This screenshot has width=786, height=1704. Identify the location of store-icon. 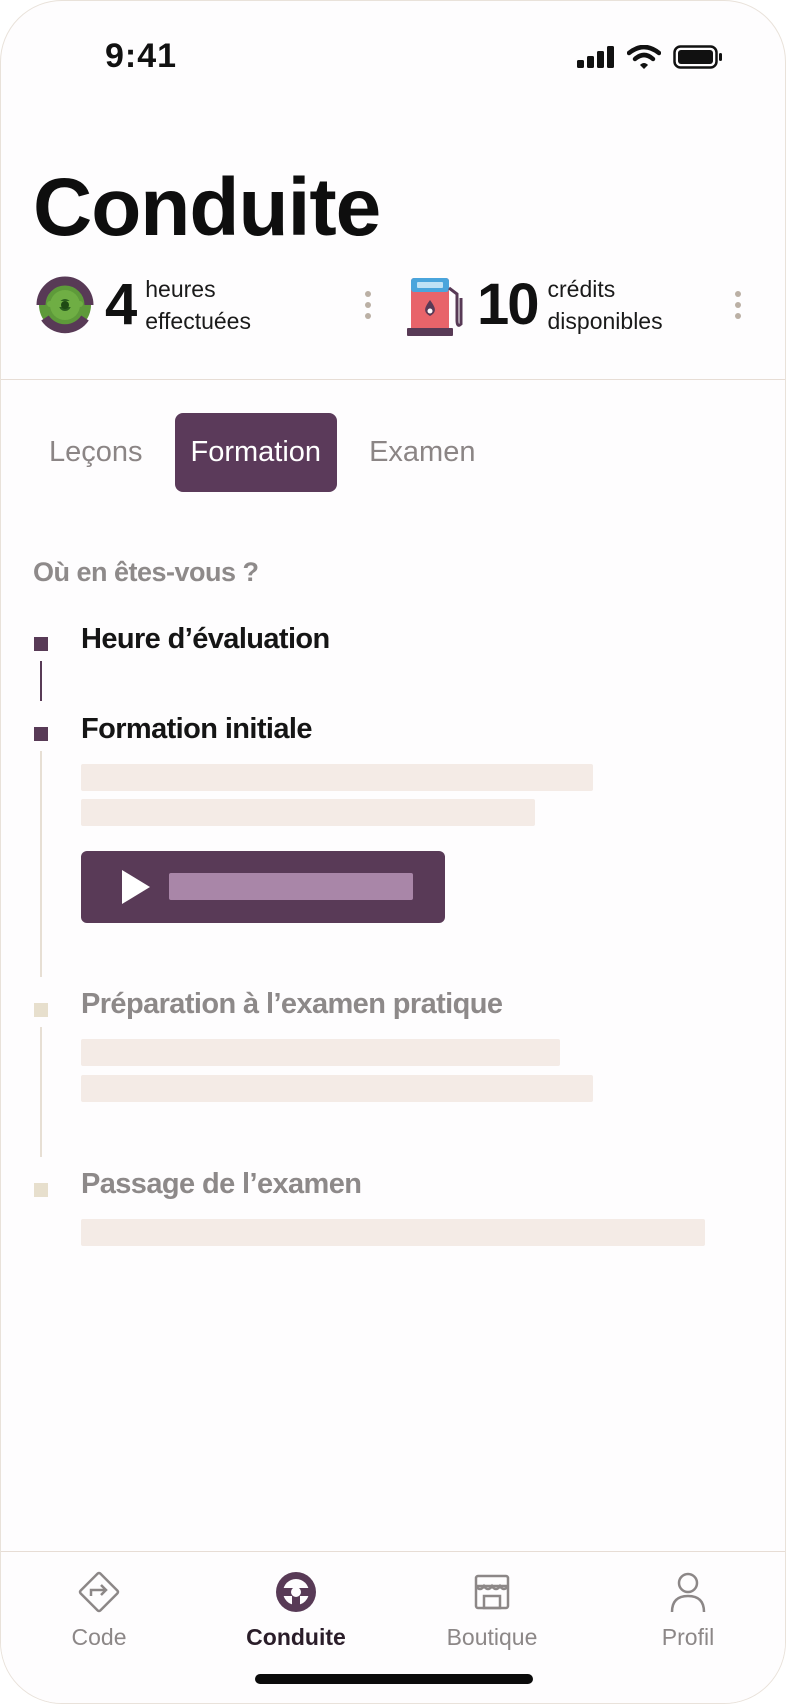
(492, 1592).